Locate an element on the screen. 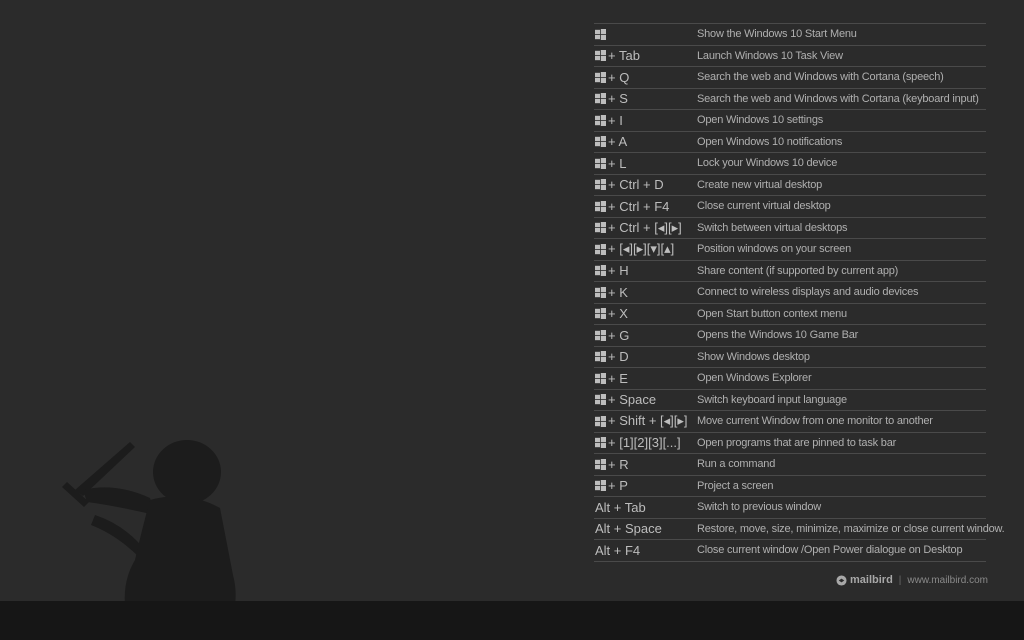 This screenshot has height=640, width=1024. shortcut-keys: + Tab is located at coordinates (645, 55).